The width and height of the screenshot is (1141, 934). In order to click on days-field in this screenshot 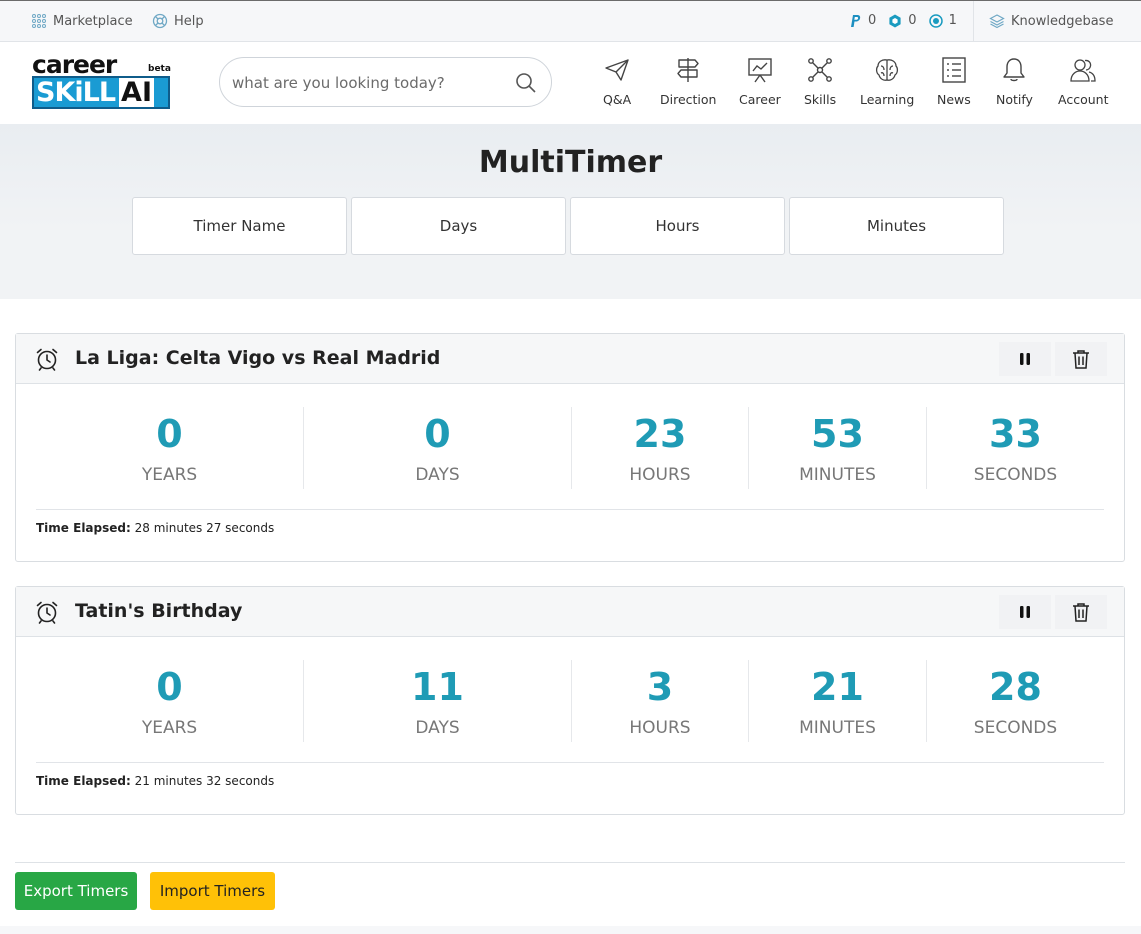, I will do `click(458, 226)`.